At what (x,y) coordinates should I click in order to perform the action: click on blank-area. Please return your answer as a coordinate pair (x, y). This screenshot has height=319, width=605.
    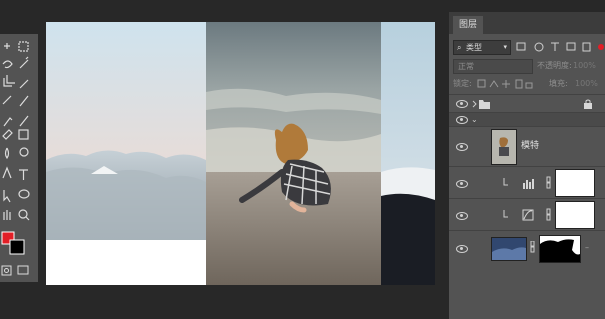
    Looking at the image, I should click on (126, 262).